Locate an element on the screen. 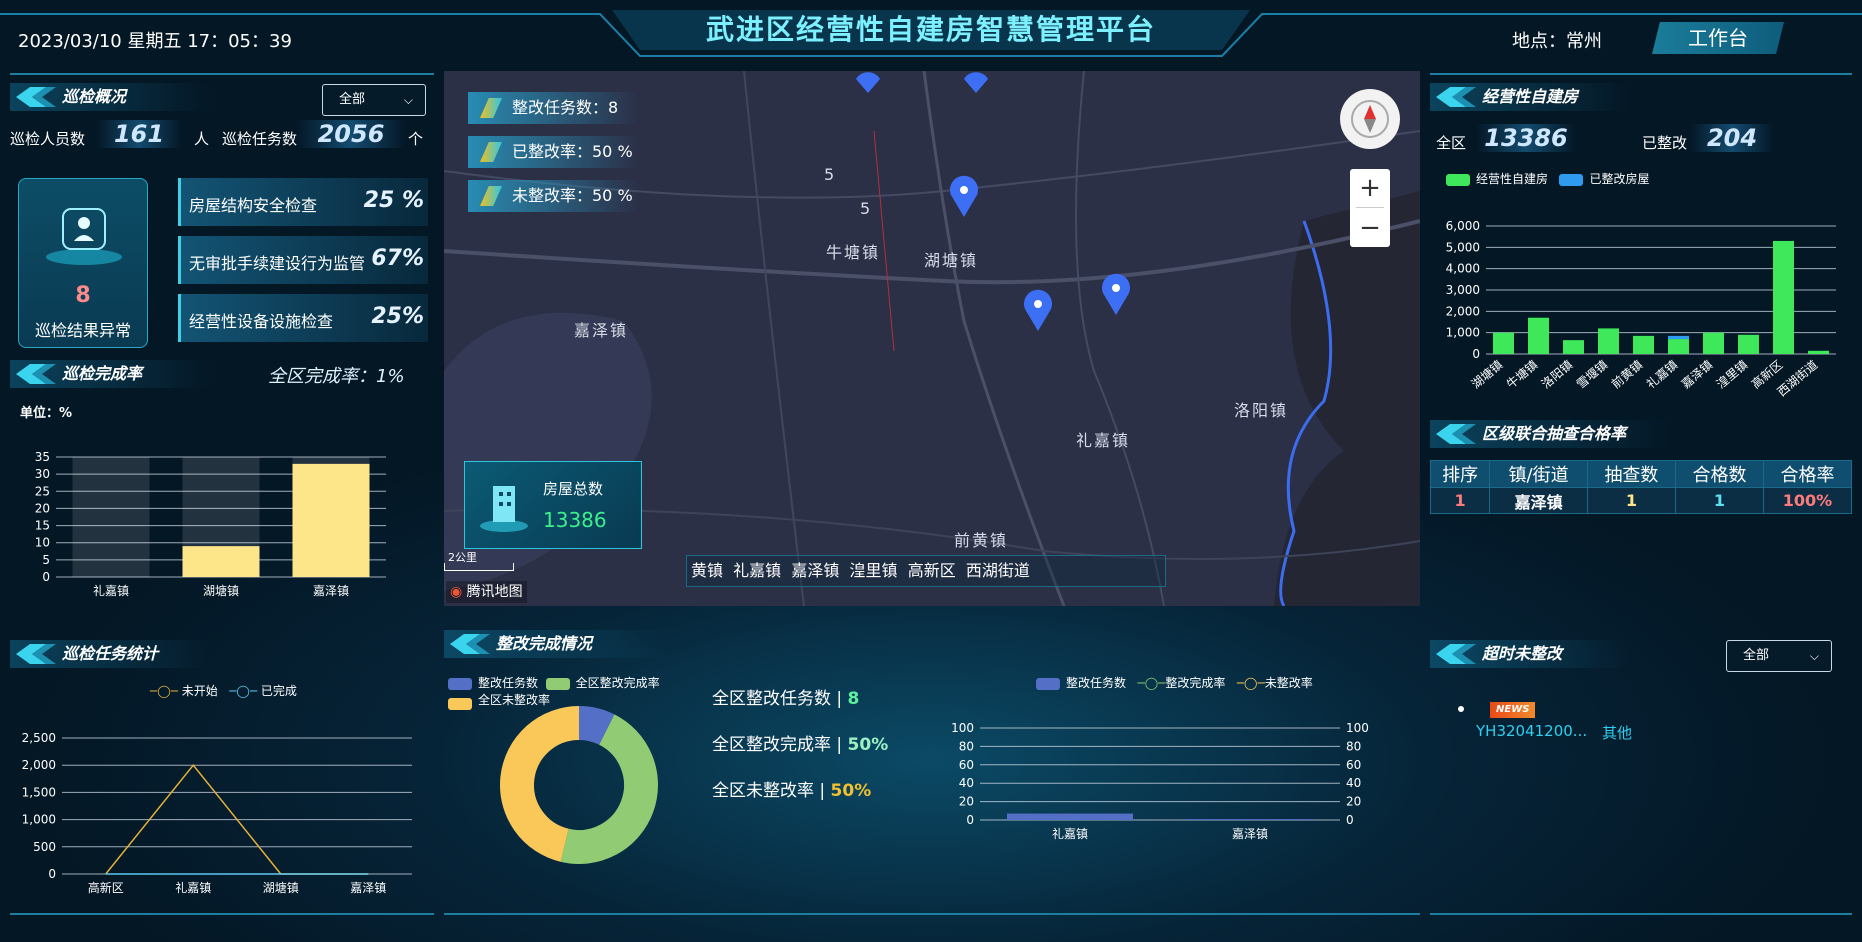 The height and width of the screenshot is (942, 1862). town-ticker: 黄镇 礼嘉镇 嘉泽镇 湟里镇 高新区 西湖街道 is located at coordinates (926, 571).